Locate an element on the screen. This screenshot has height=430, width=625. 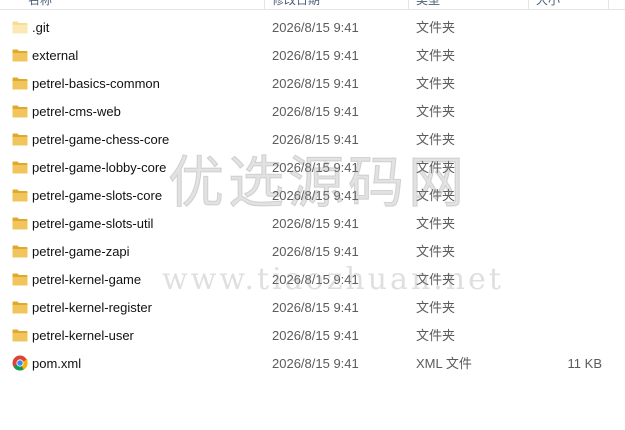
file-row: petrel-kernel-register 2026/8/15 9:41 文件夹 is located at coordinates (312, 308).